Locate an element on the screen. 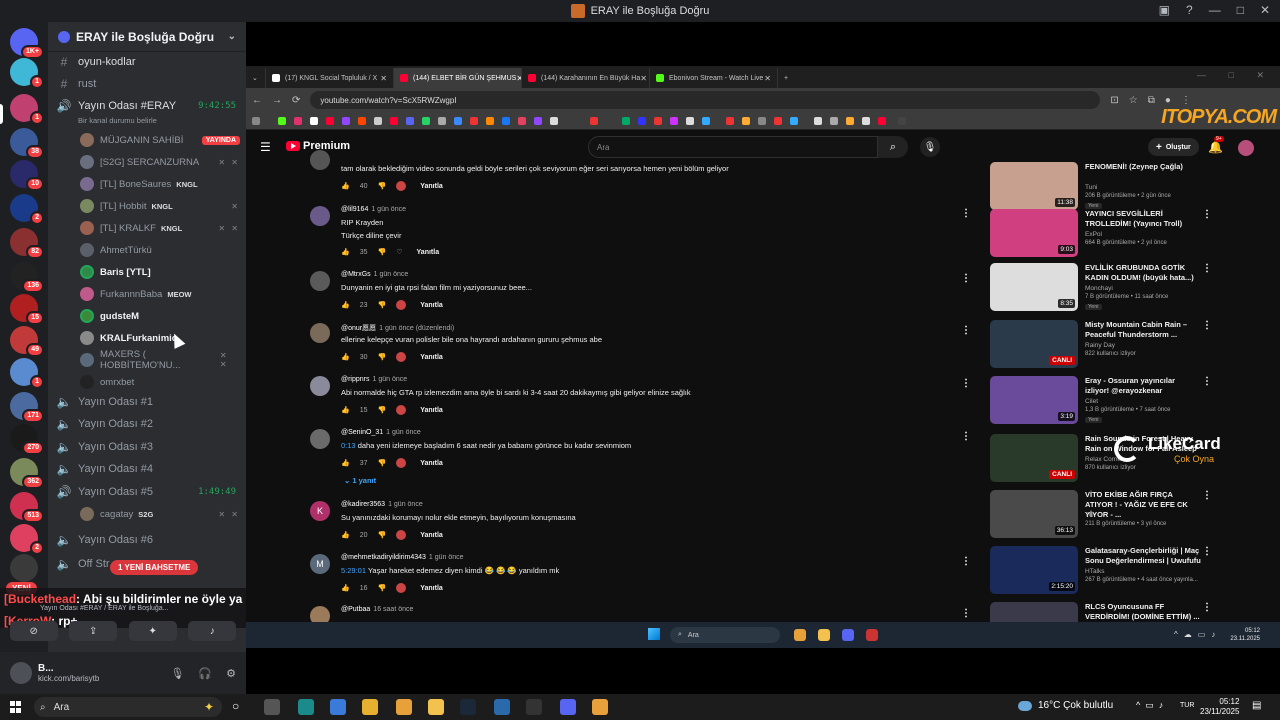  url-input: youtube.com/watch?v=ScX5RWZwgpI is located at coordinates (705, 100).